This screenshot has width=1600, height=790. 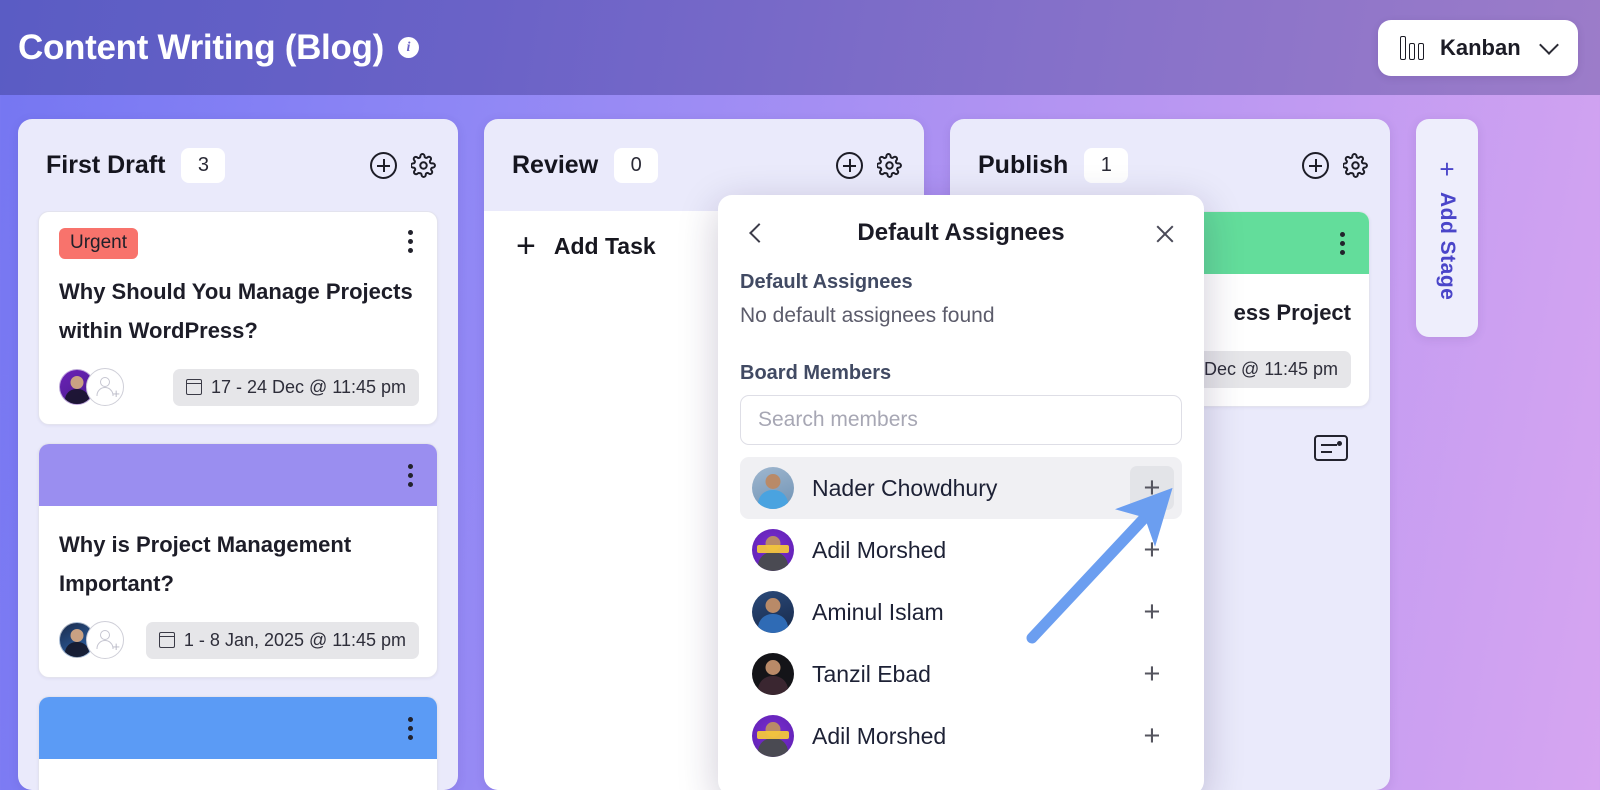 What do you see at coordinates (878, 611) in the screenshot?
I see `member-name: Aminul Islam` at bounding box center [878, 611].